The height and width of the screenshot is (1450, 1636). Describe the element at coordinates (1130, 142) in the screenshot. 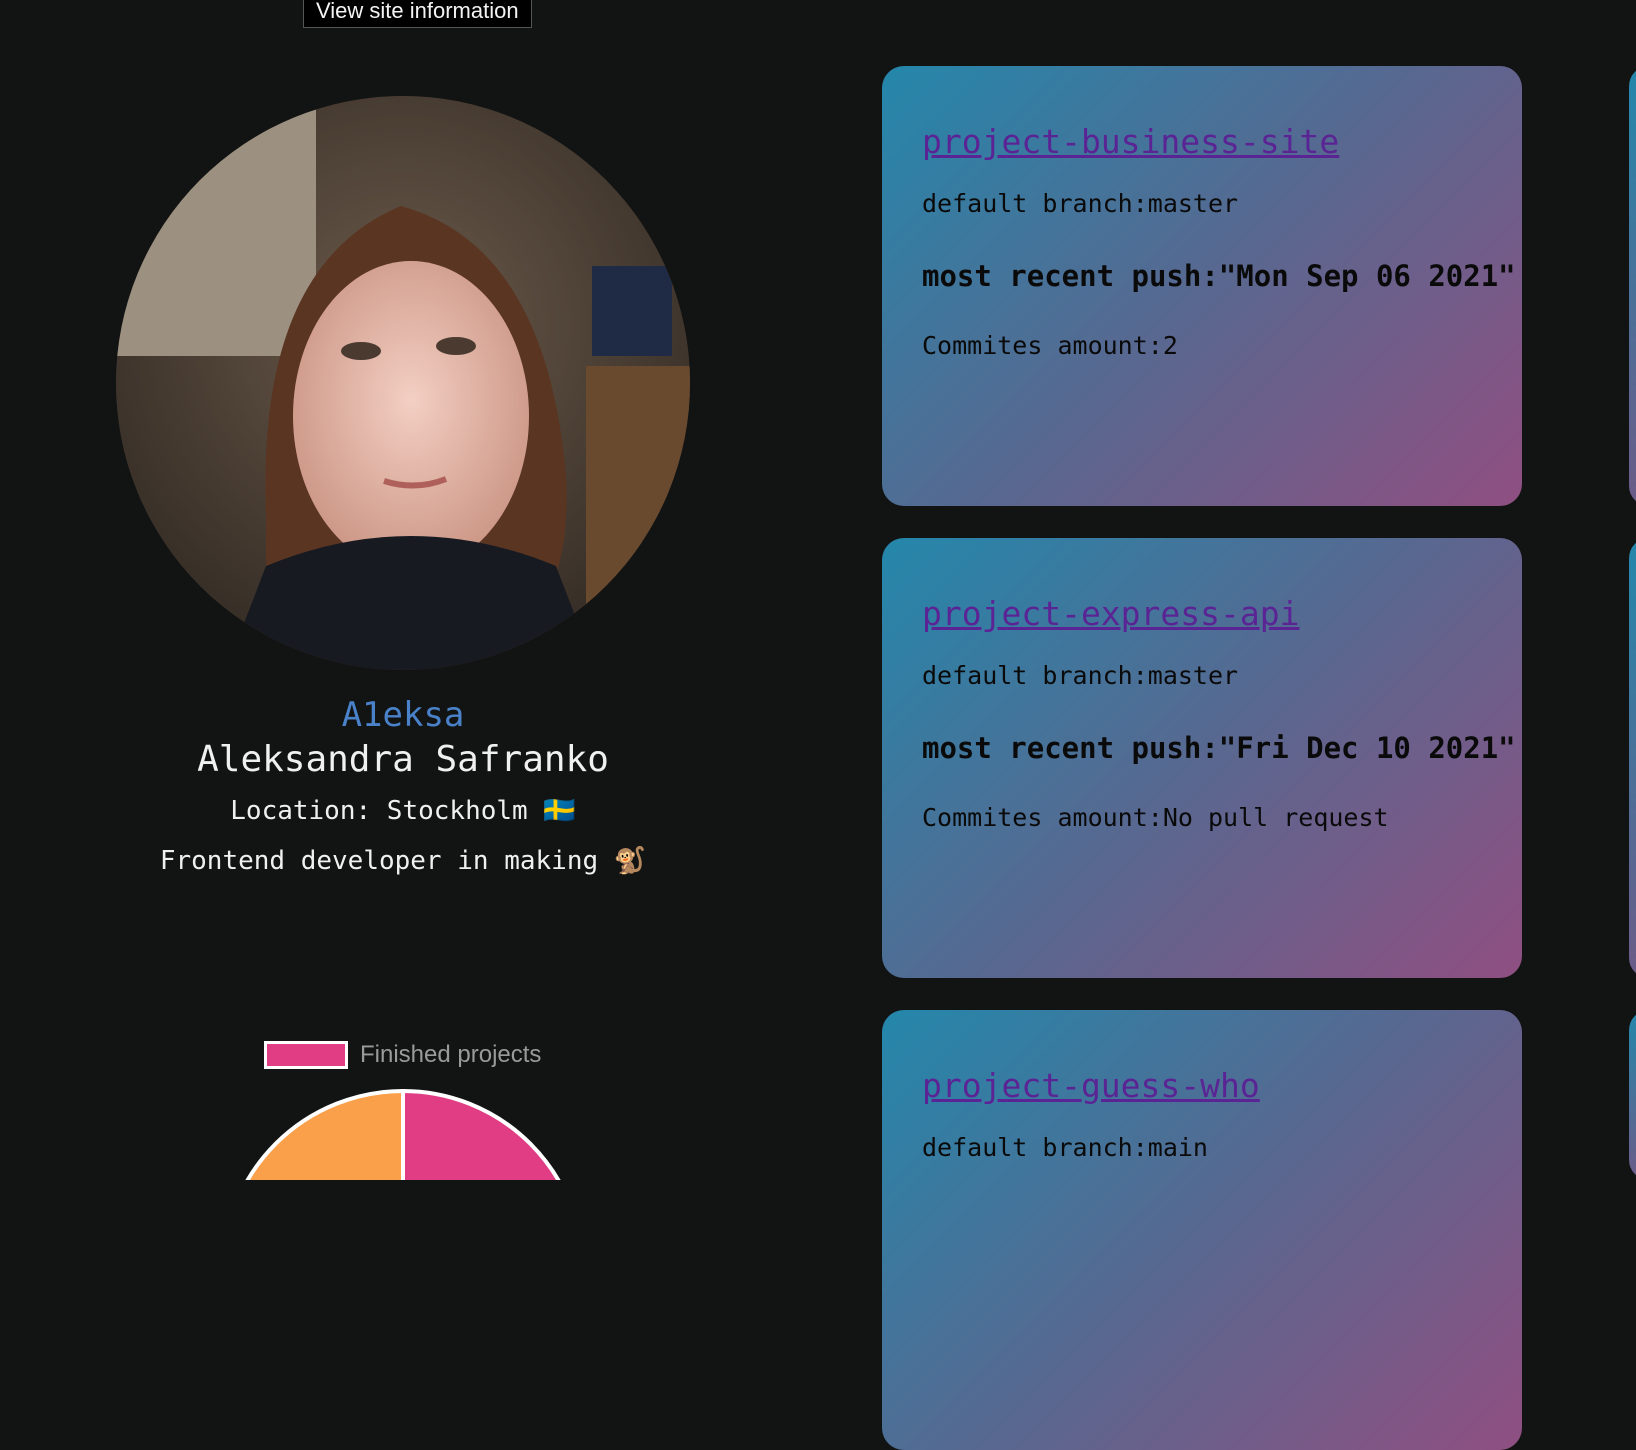

I see `project-link: project-business-site` at that location.